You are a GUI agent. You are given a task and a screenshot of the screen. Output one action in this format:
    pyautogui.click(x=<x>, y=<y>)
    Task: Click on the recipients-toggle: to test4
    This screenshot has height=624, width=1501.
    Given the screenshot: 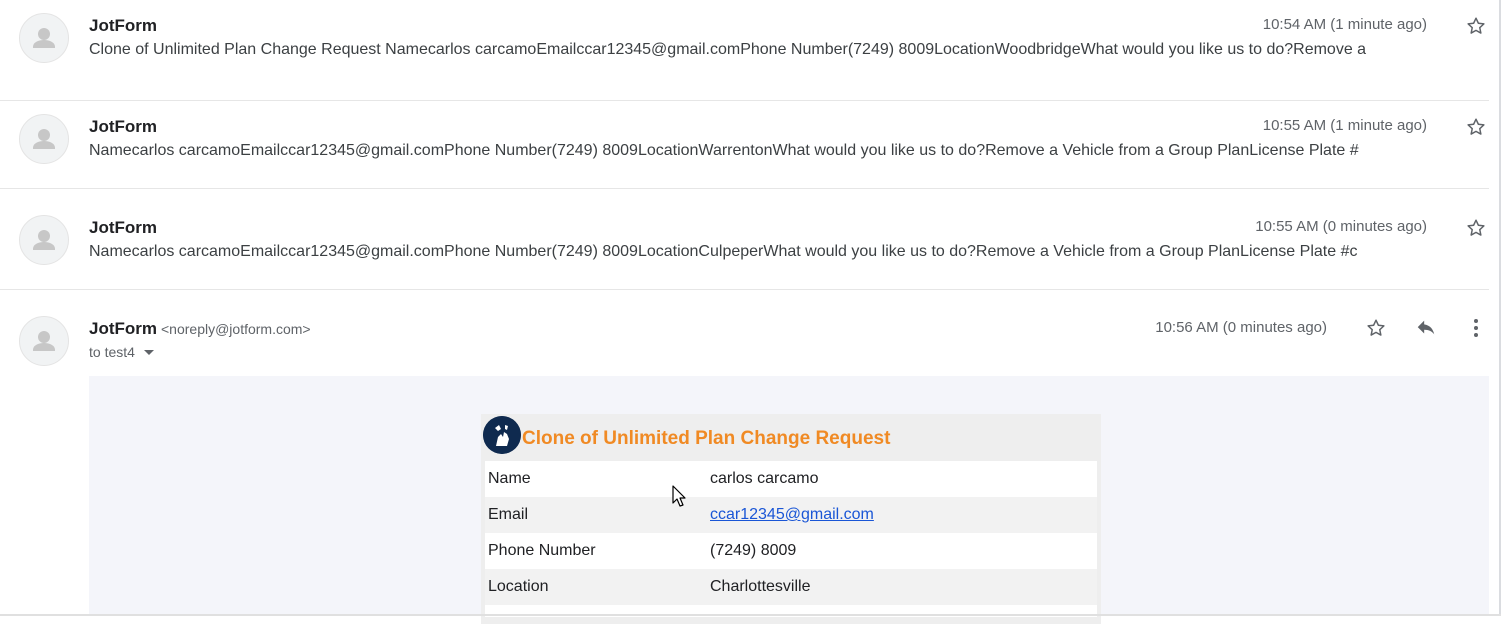 What is the action you would take?
    pyautogui.click(x=122, y=352)
    